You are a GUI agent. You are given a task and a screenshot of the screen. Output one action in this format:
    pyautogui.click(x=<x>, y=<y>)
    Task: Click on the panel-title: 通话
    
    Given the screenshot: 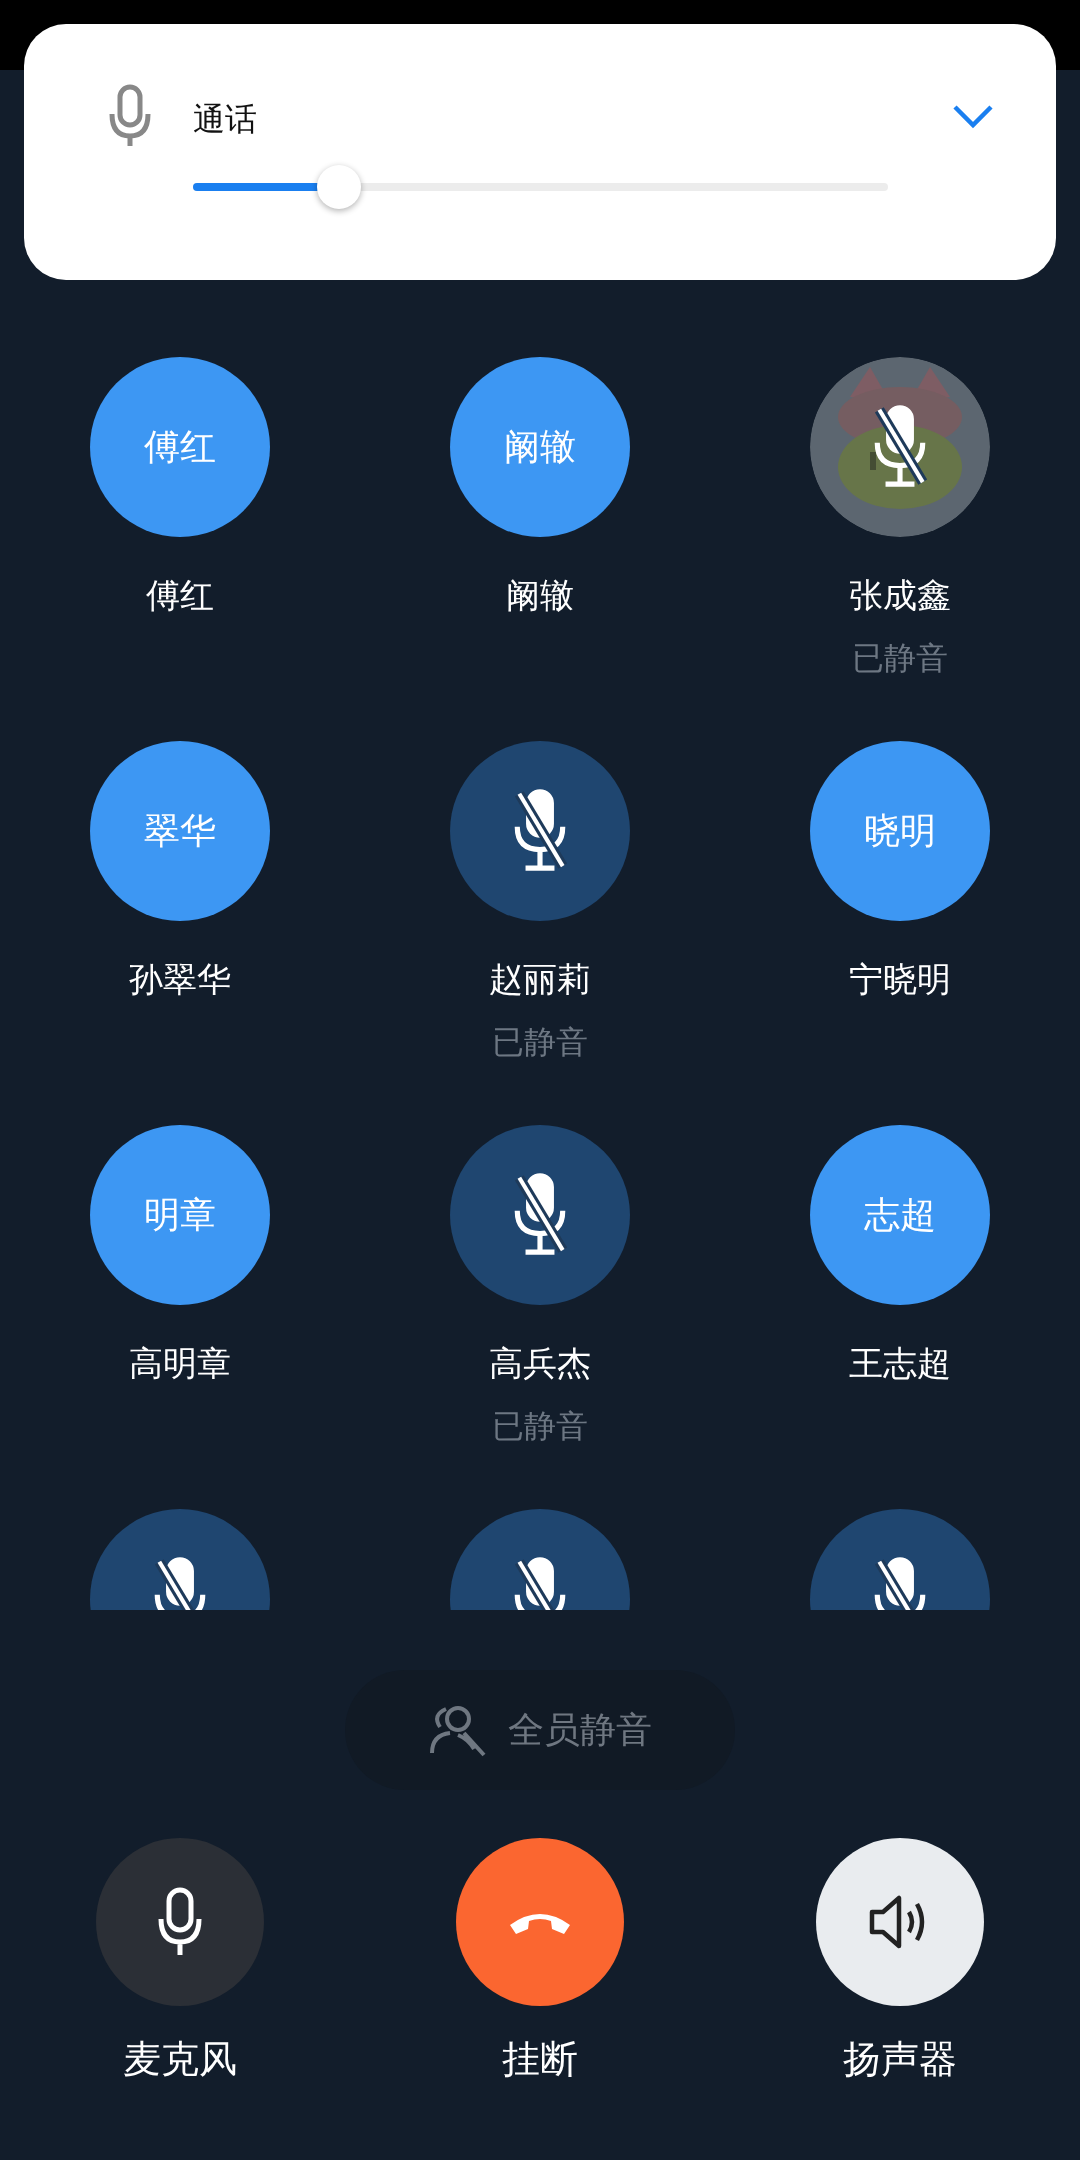 What is the action you would take?
    pyautogui.click(x=225, y=119)
    